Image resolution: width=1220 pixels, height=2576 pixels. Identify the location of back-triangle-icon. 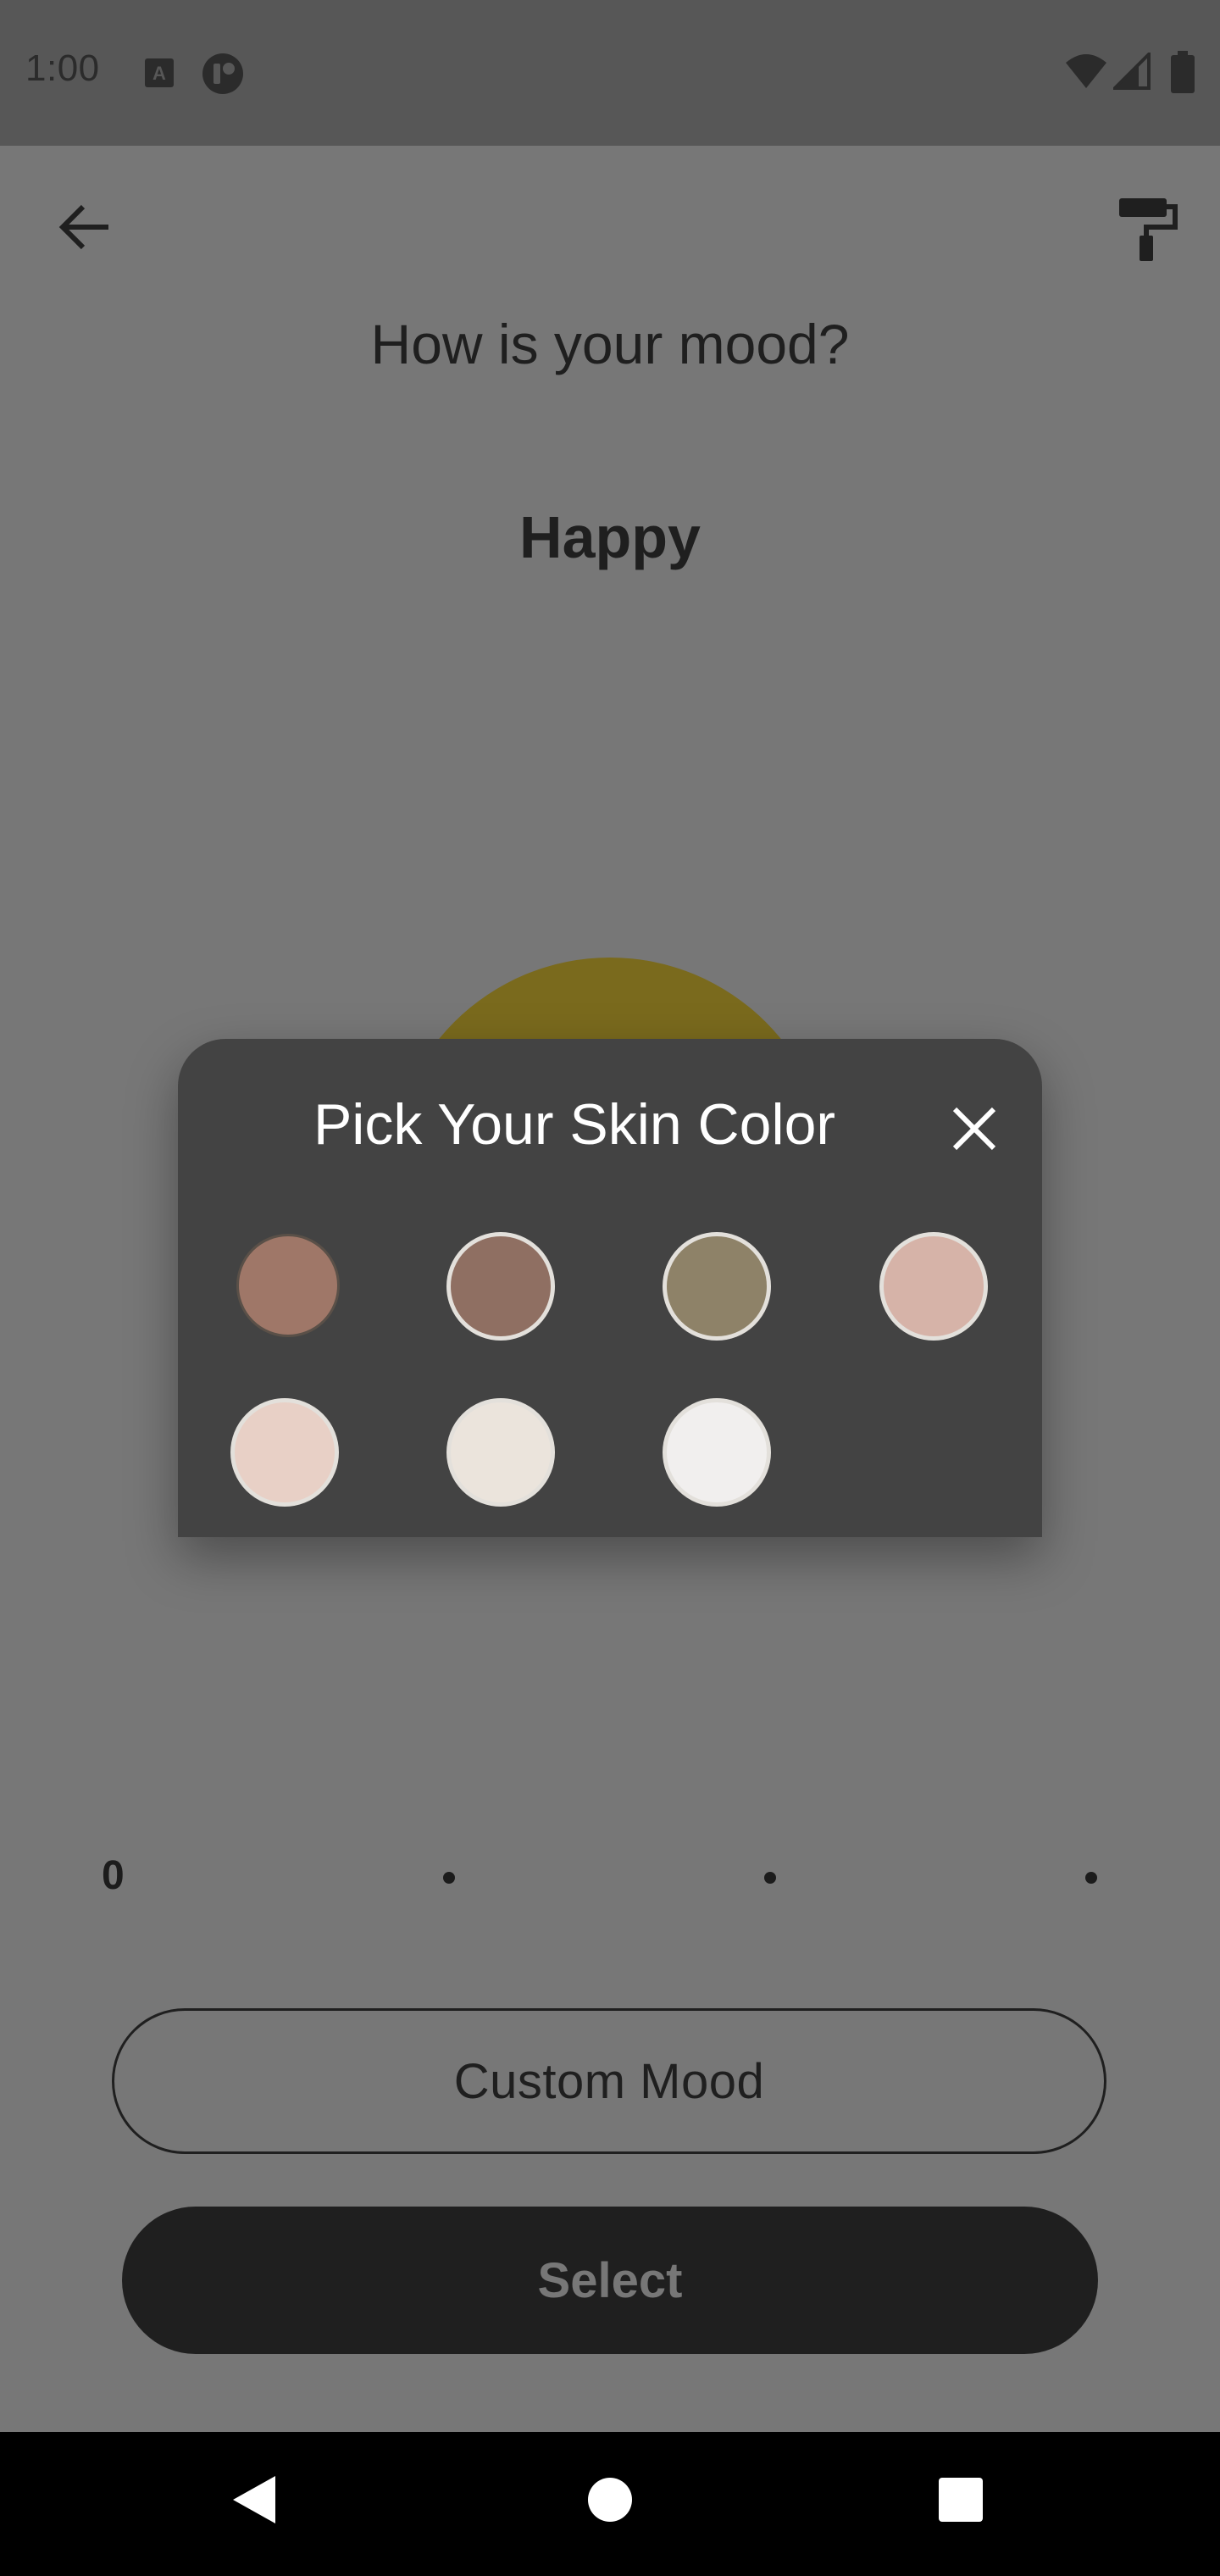
(254, 2499).